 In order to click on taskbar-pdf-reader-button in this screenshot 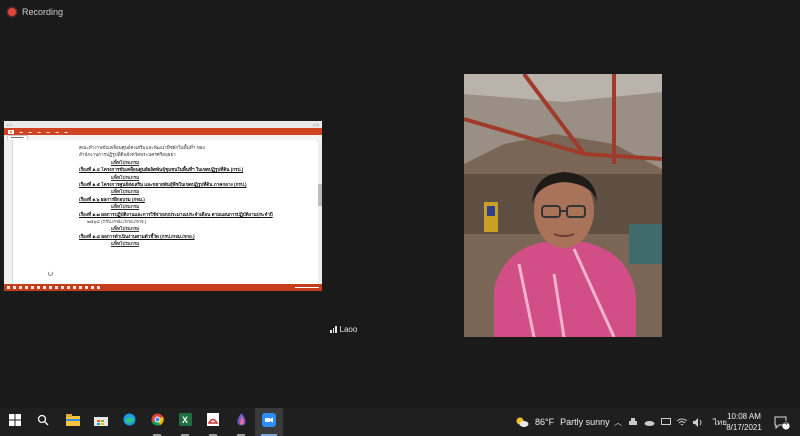, I will do `click(213, 422)`.